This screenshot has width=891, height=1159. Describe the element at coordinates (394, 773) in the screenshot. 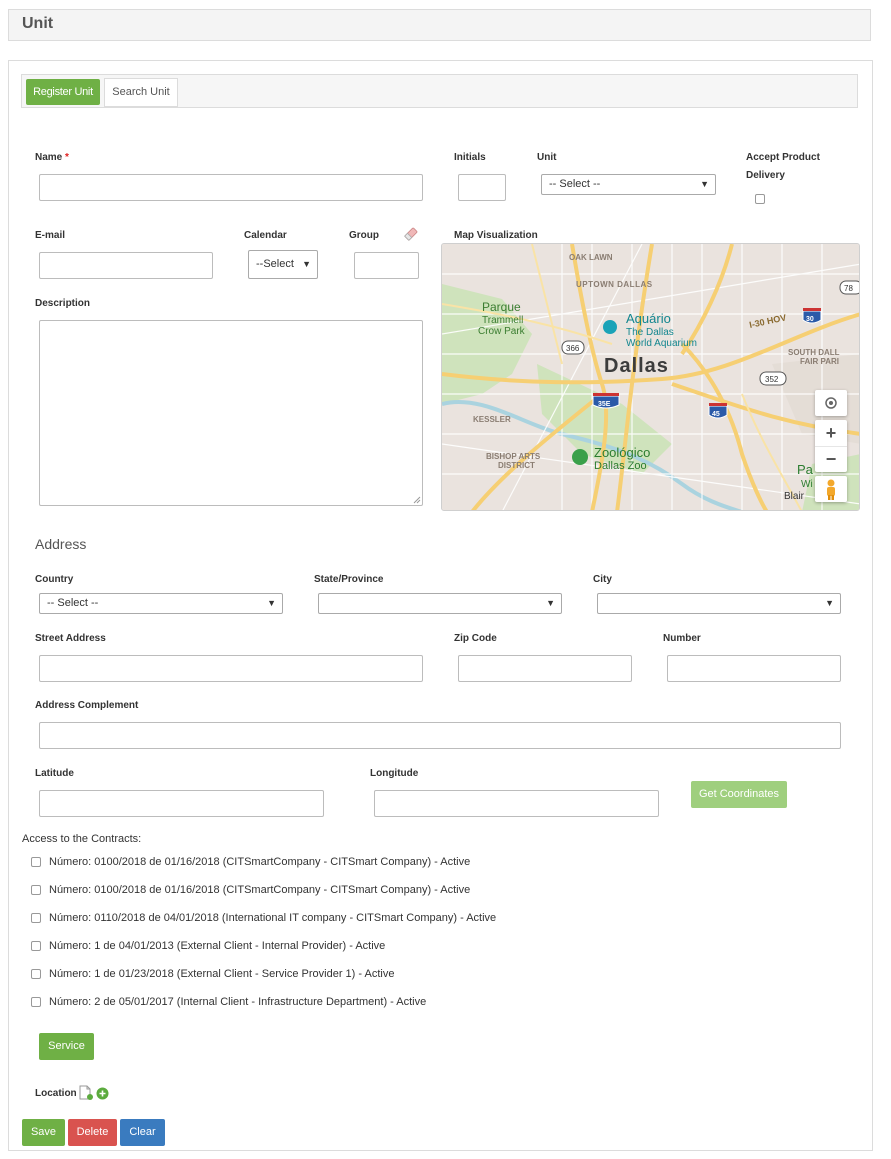

I see `longitude-label: Longitude` at that location.